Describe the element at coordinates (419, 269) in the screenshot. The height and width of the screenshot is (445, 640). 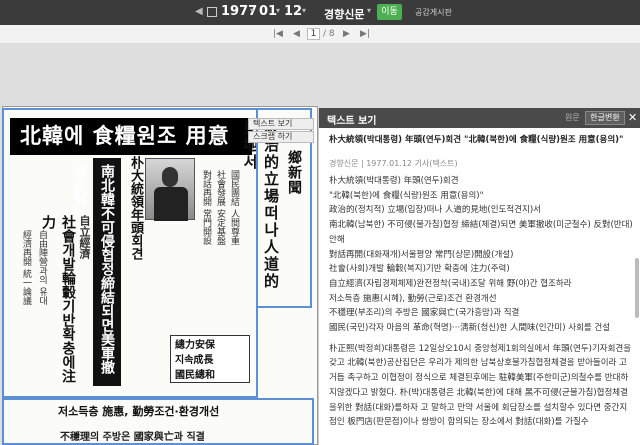
I see `article-line: 社會(사회)개발 輪轂(복지)기반 확충에 注力(주력)` at that location.